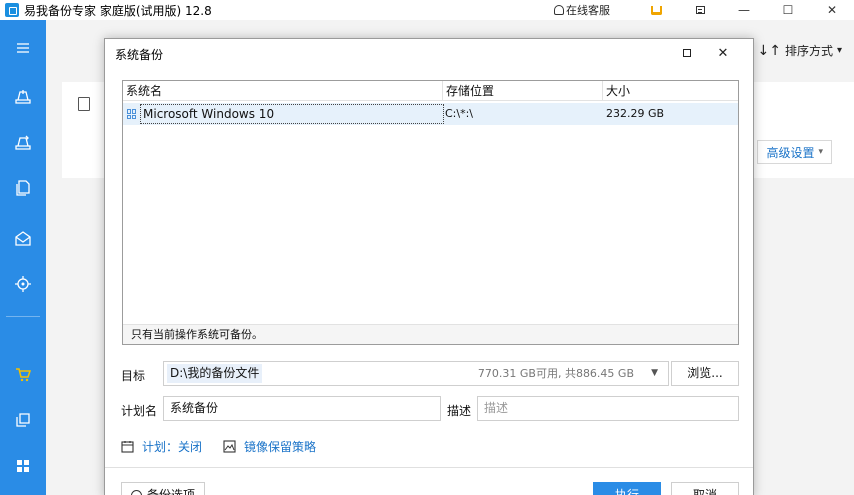  I want to click on target-label: 目标, so click(133, 376).